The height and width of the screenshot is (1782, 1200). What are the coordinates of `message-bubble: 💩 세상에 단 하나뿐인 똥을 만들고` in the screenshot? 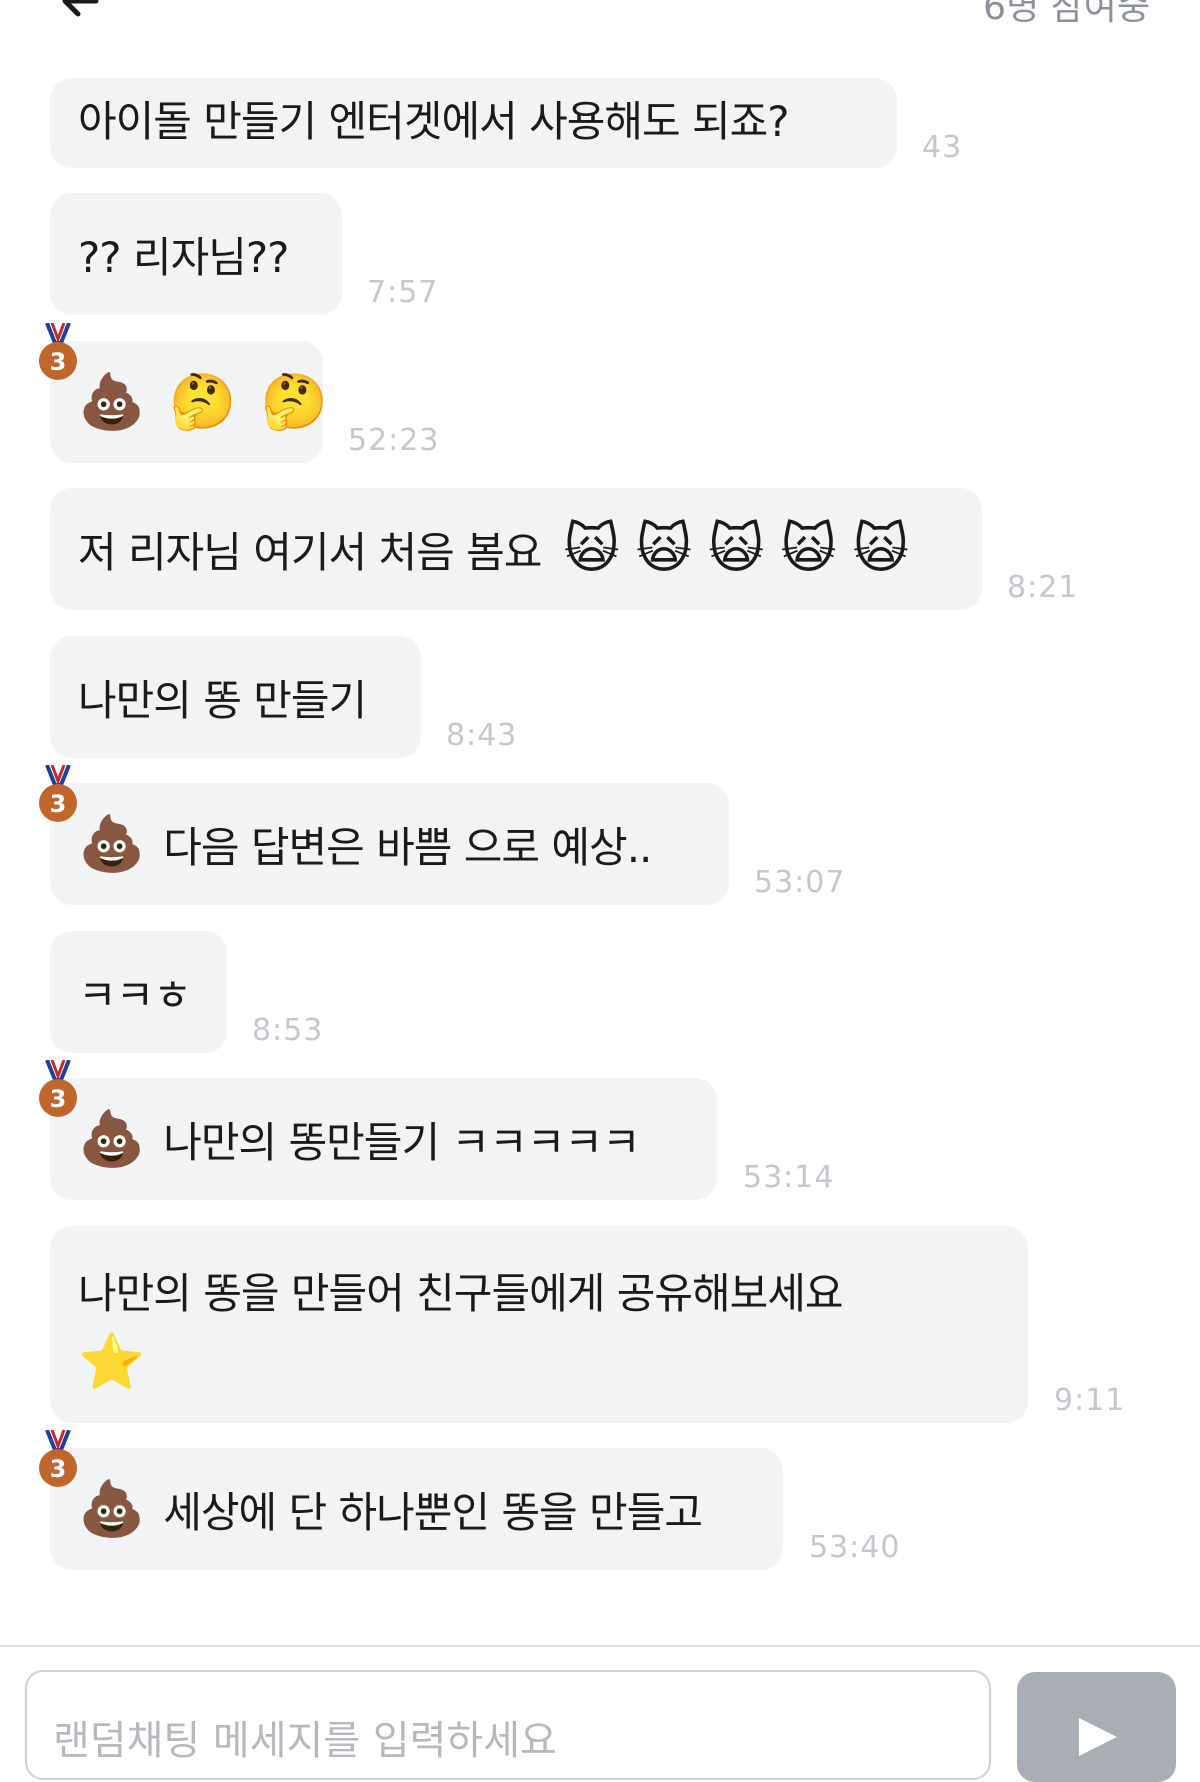 It's located at (416, 1509).